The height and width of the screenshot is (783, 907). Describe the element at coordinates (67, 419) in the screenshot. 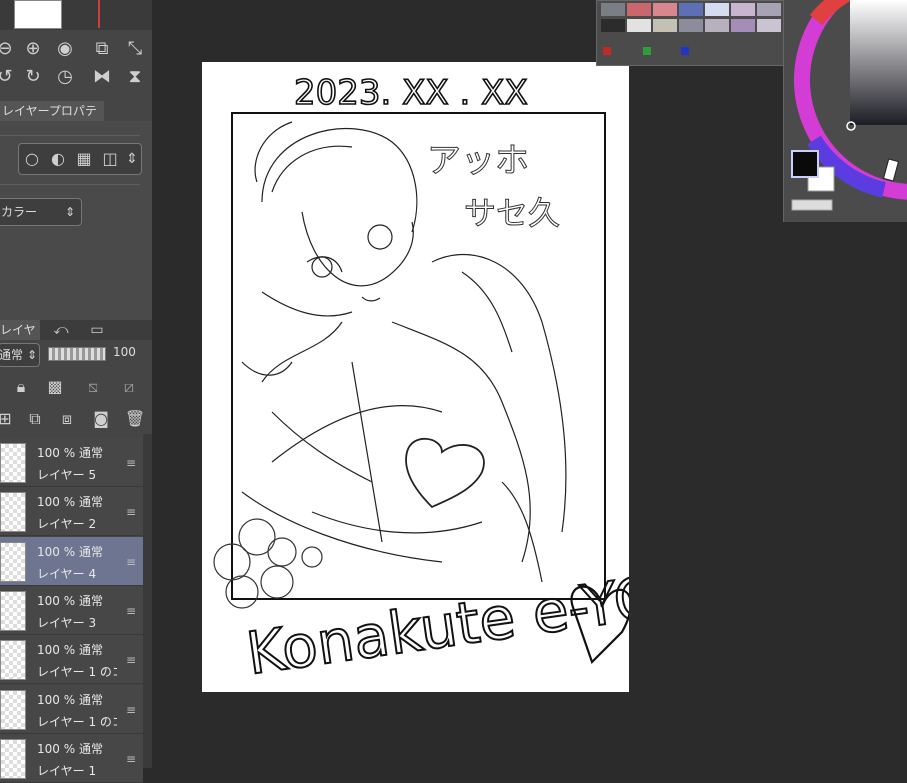

I see `merge-down-icon: ⧈` at that location.